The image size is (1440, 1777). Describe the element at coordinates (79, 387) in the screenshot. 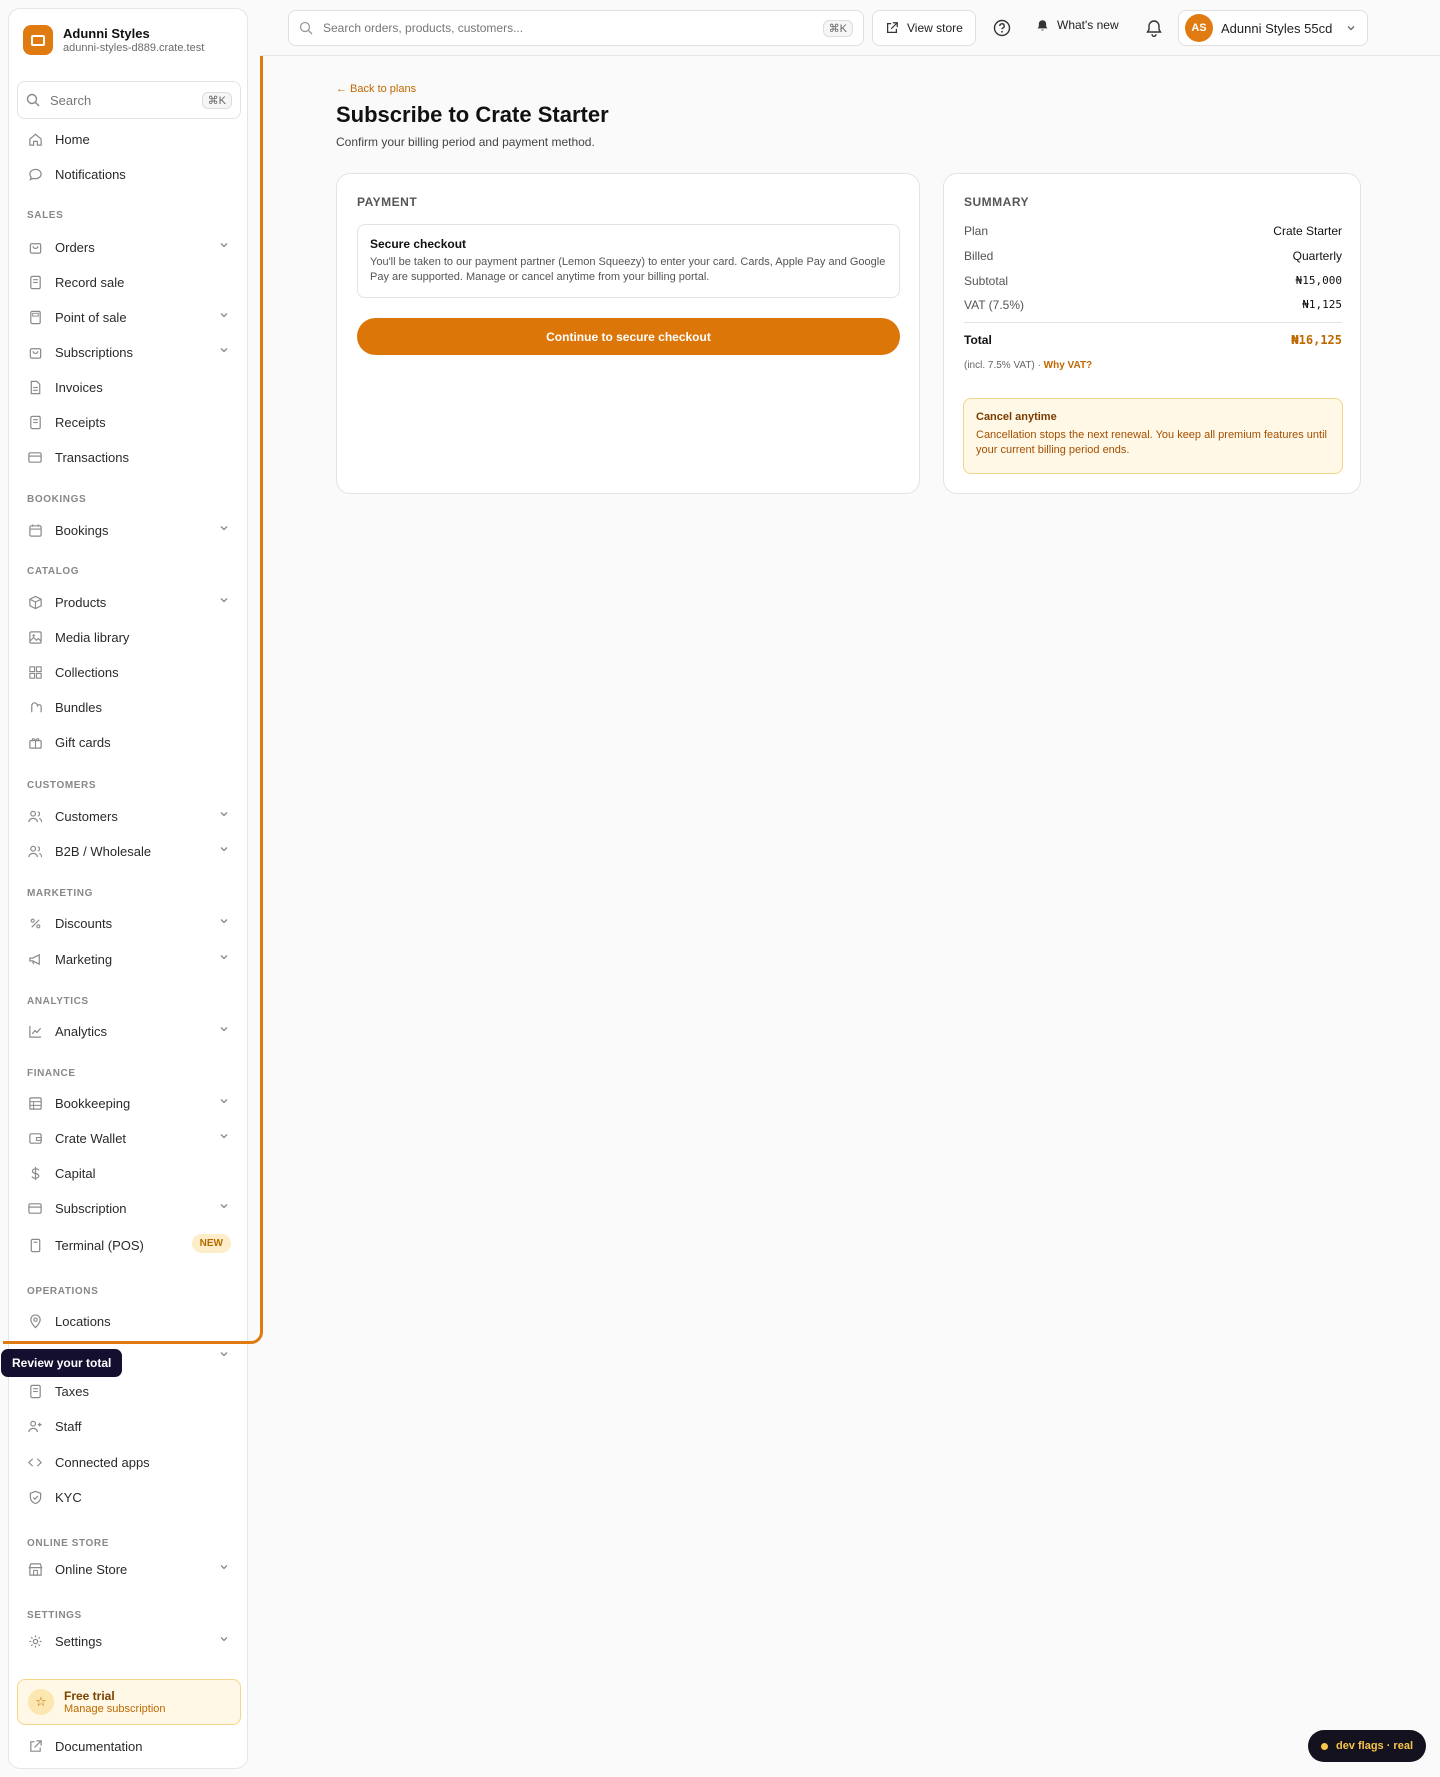

I see `sidebar-item-label: Invoices` at that location.